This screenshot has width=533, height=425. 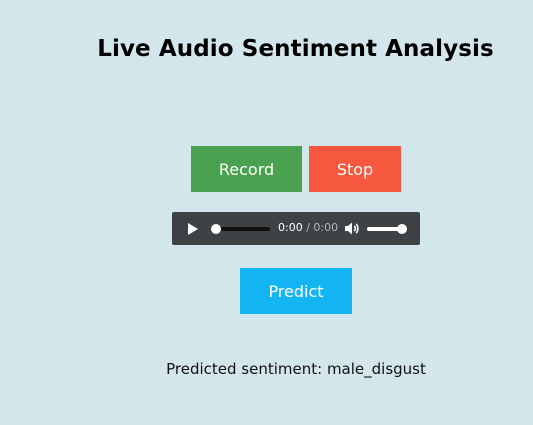 What do you see at coordinates (193, 229) in the screenshot?
I see `play-icon` at bounding box center [193, 229].